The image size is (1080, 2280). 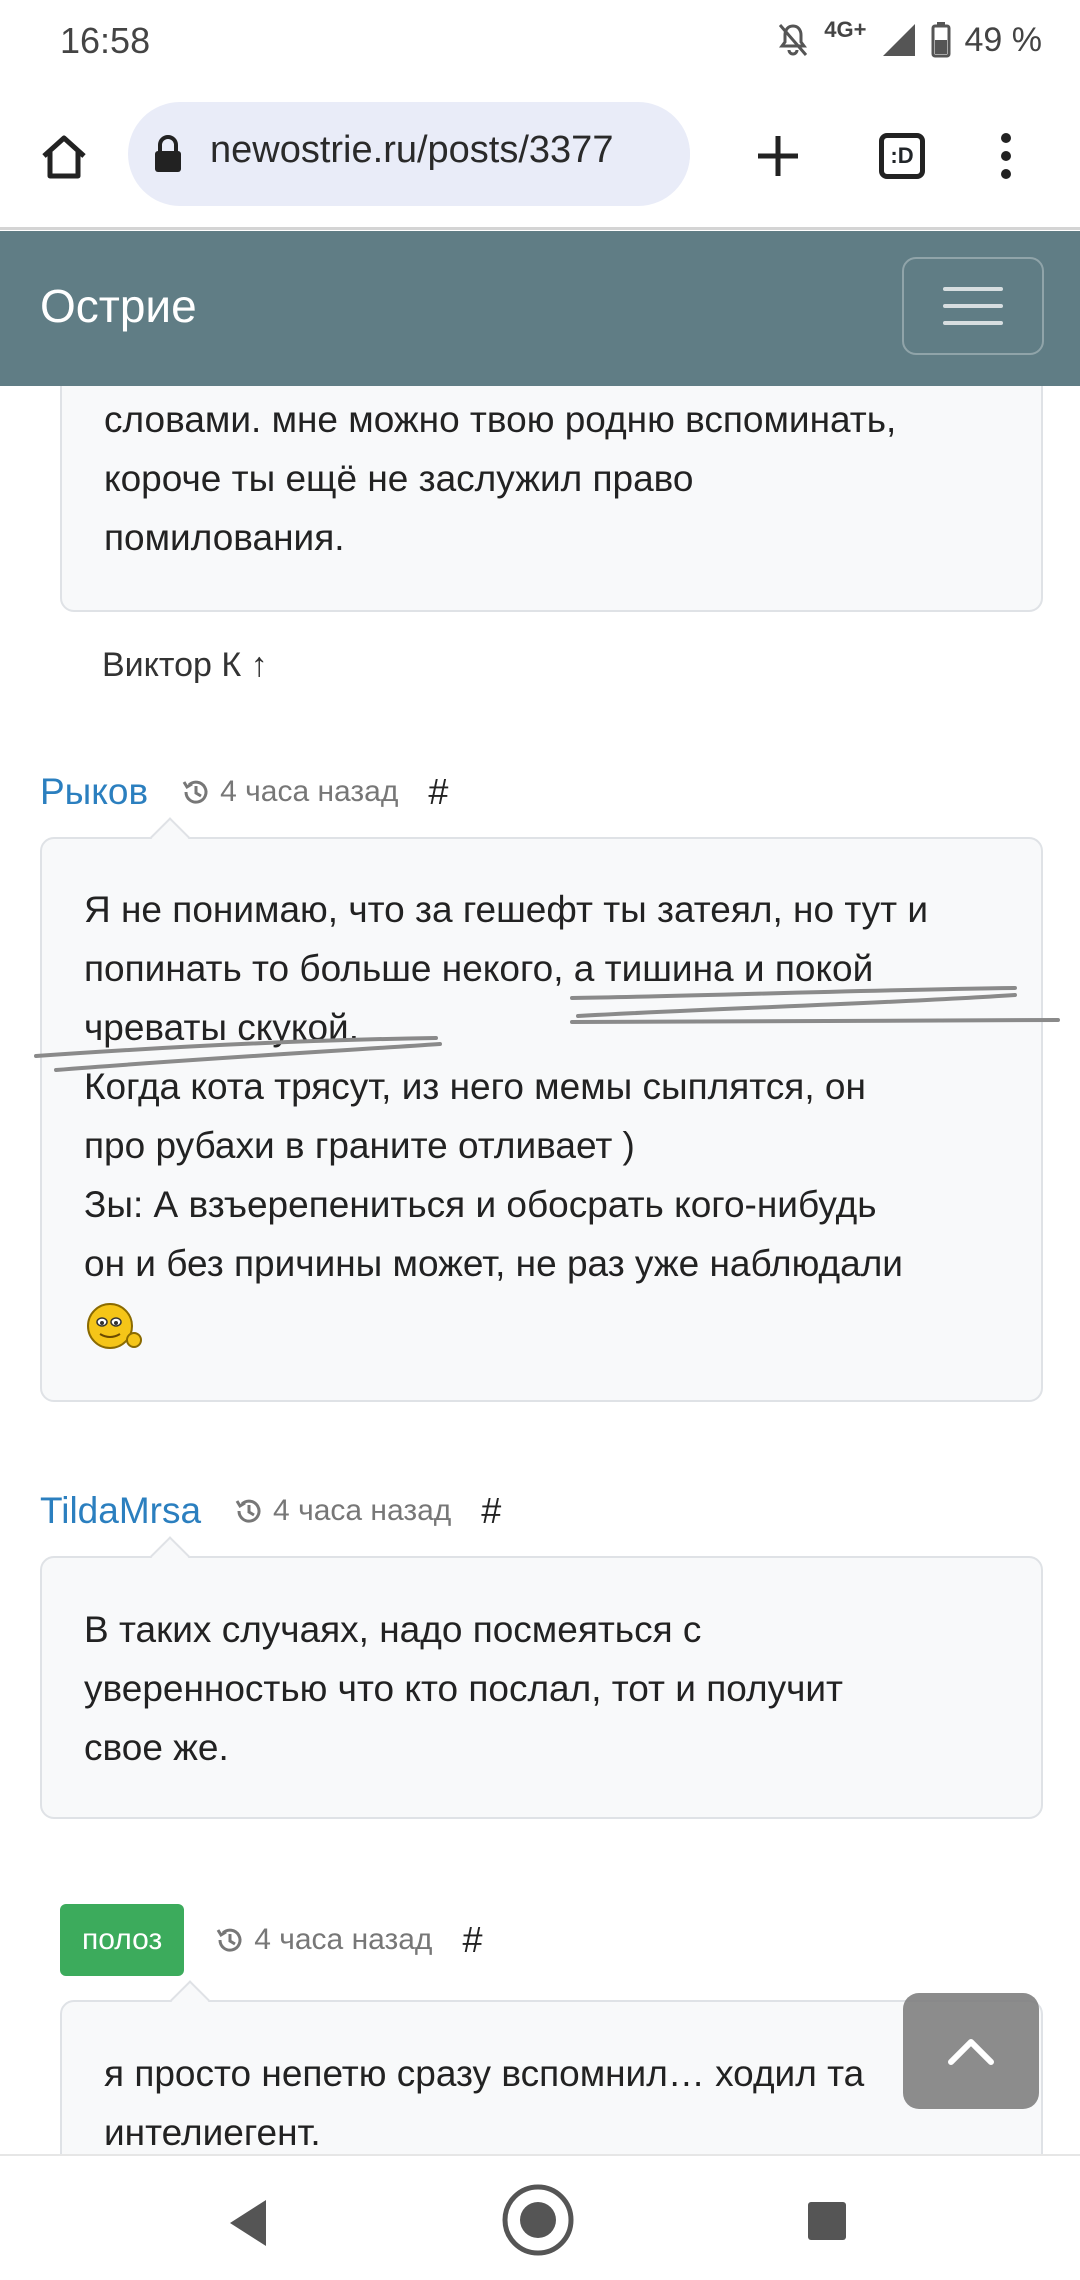 I want to click on status-time: 16:58, so click(x=105, y=40).